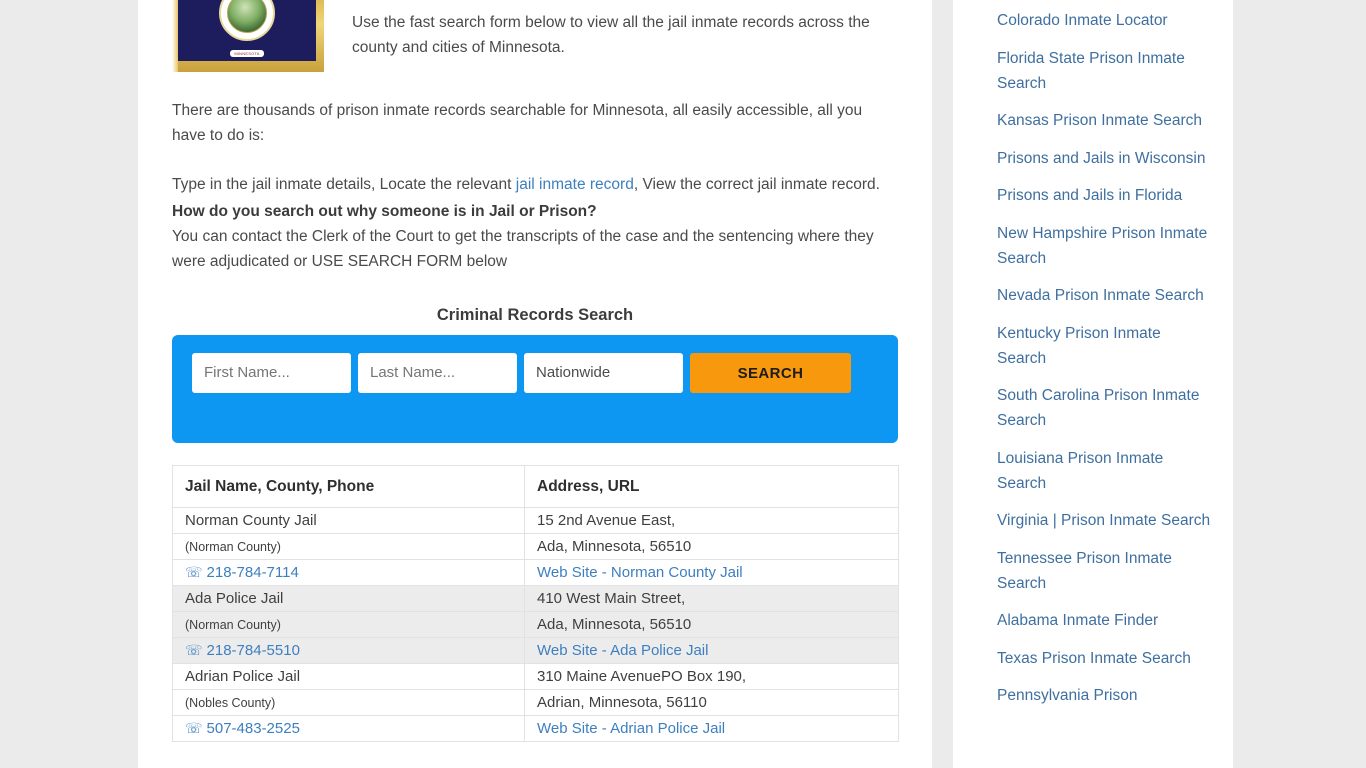 This screenshot has height=768, width=1366. I want to click on address-line1-cell: 15 2nd Avenue East,, so click(711, 520).